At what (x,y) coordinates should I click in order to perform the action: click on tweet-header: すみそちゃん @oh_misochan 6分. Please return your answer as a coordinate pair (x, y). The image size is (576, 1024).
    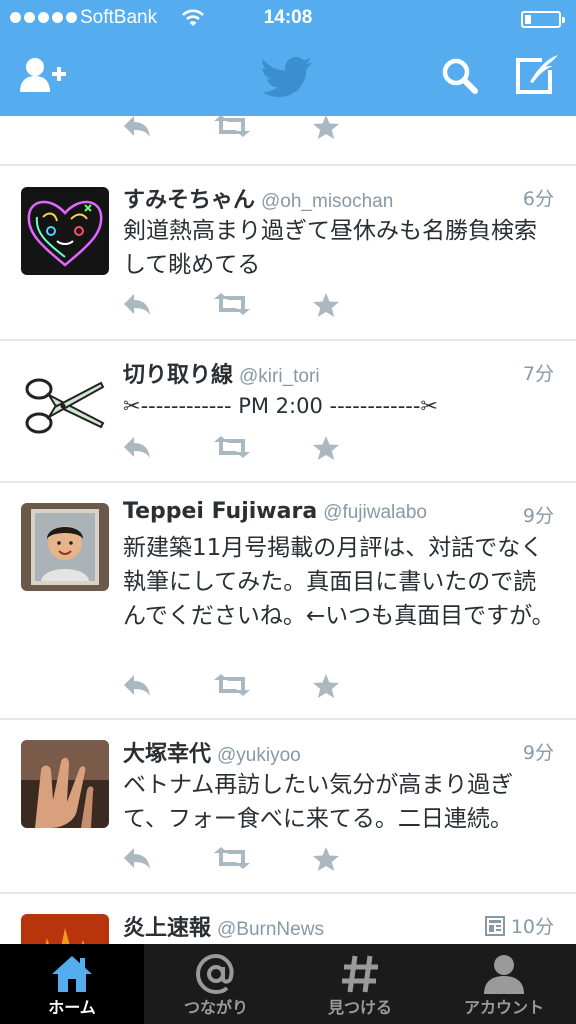
    Looking at the image, I should click on (338, 197).